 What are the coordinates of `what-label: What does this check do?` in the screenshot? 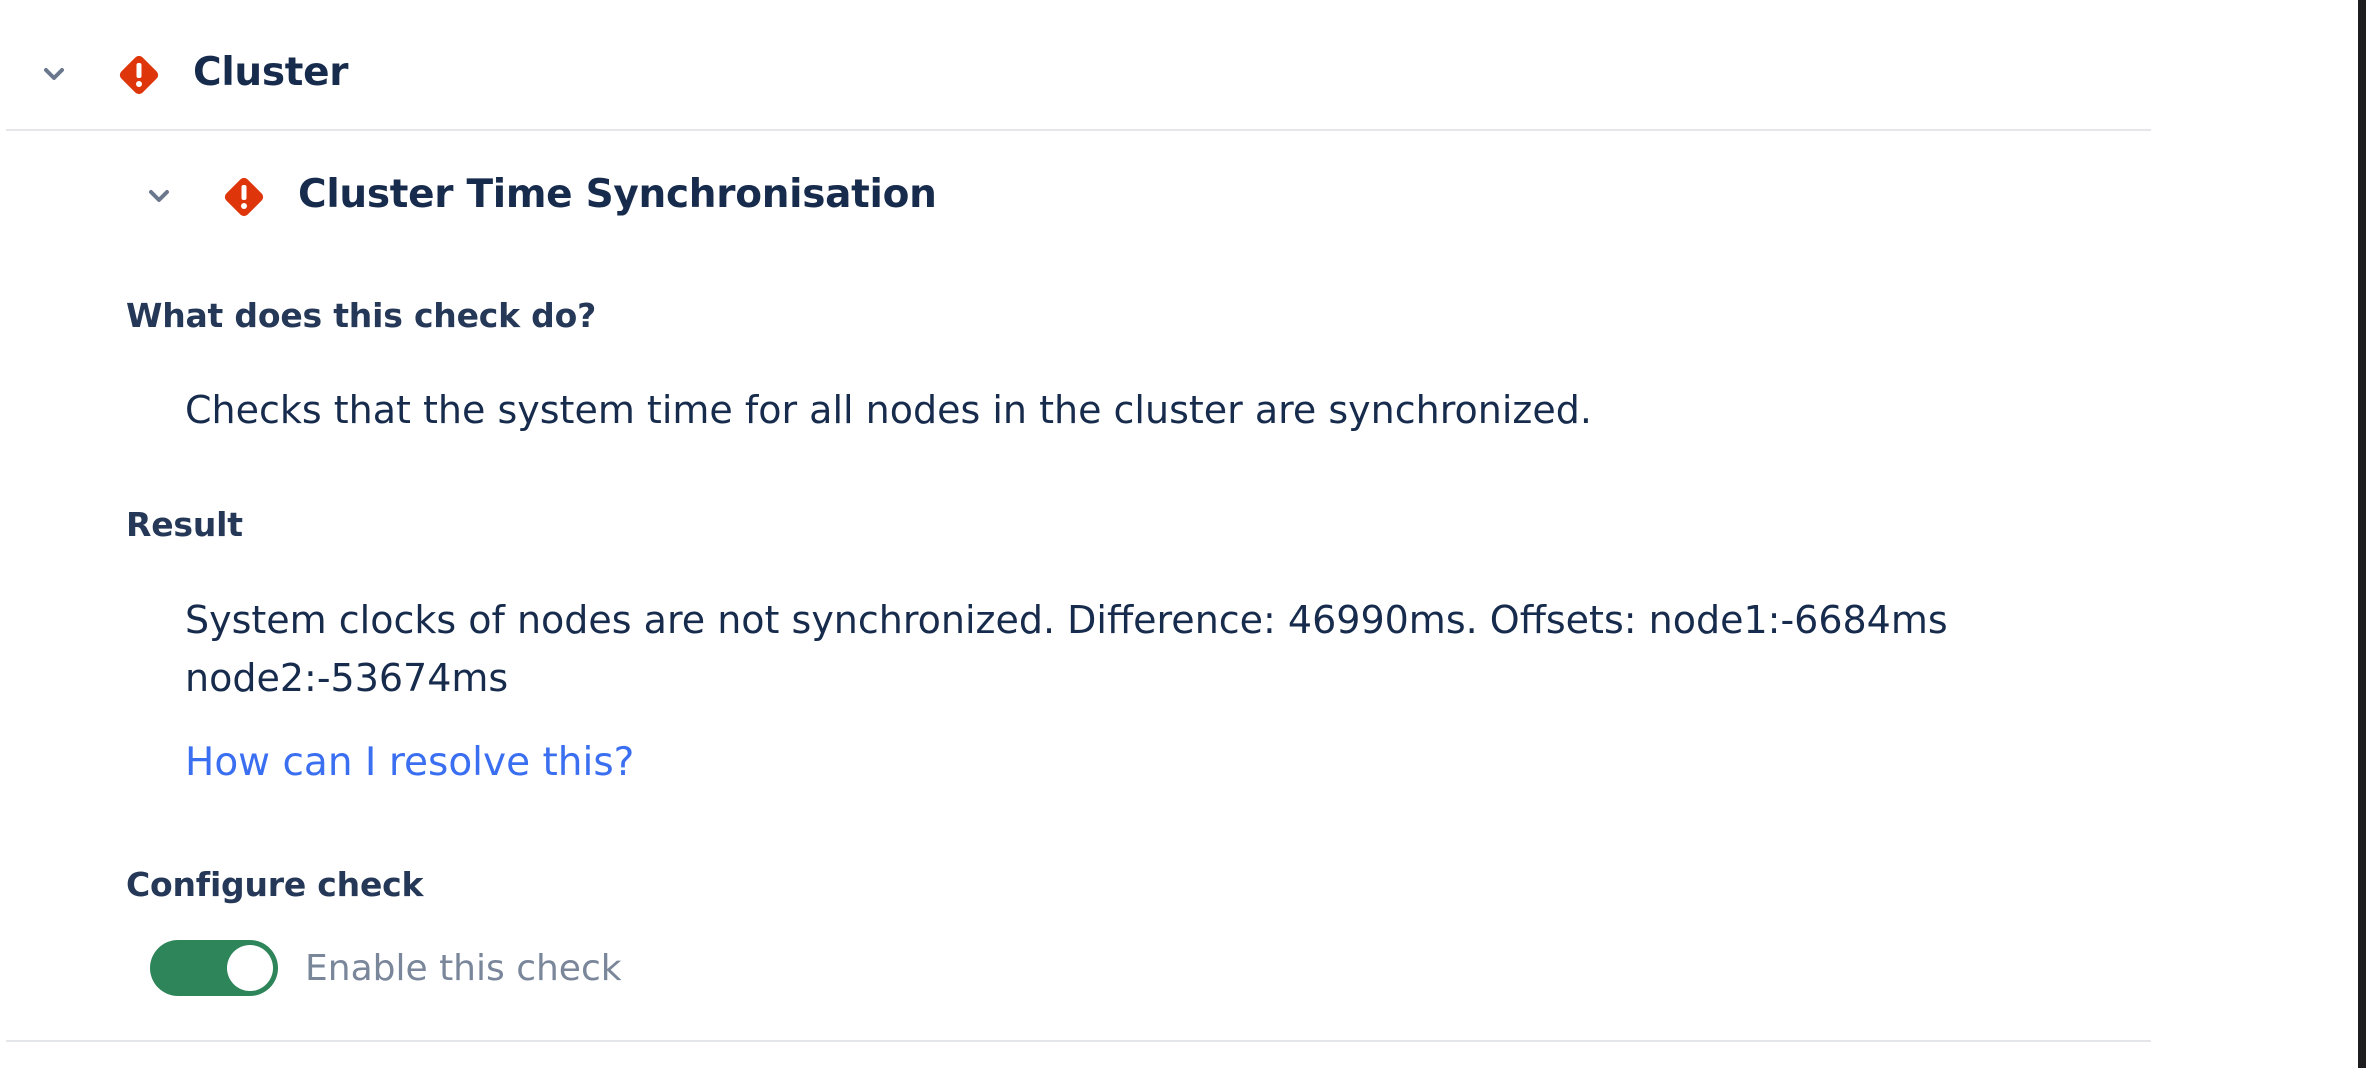 It's located at (361, 315).